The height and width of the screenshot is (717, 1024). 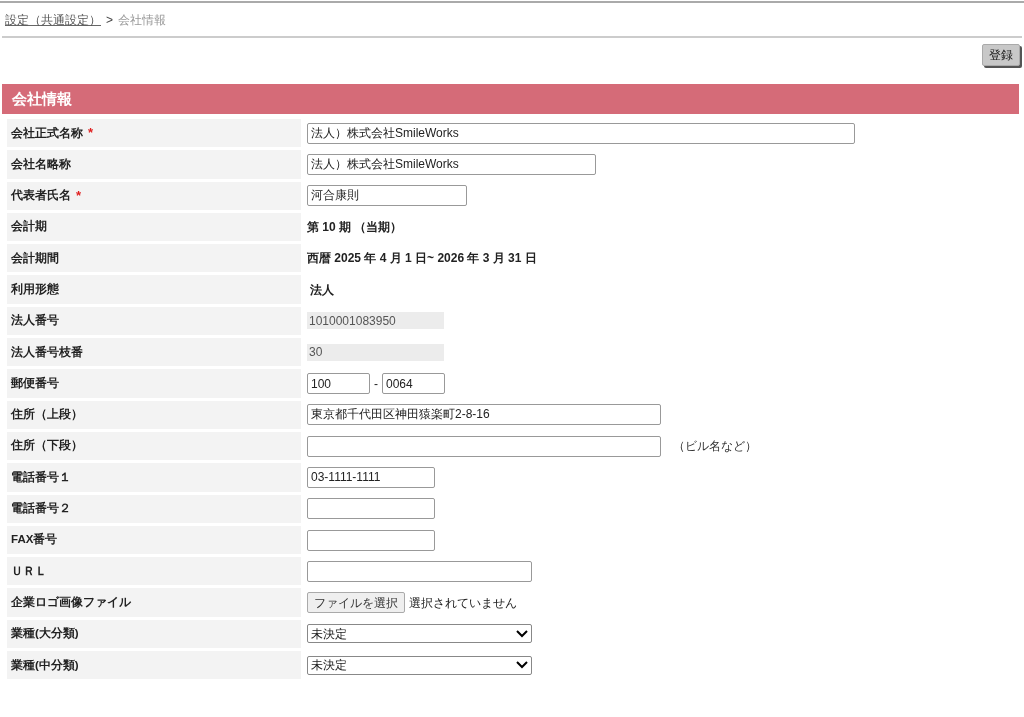 I want to click on field-label: ＵＲＬ, so click(x=29, y=571).